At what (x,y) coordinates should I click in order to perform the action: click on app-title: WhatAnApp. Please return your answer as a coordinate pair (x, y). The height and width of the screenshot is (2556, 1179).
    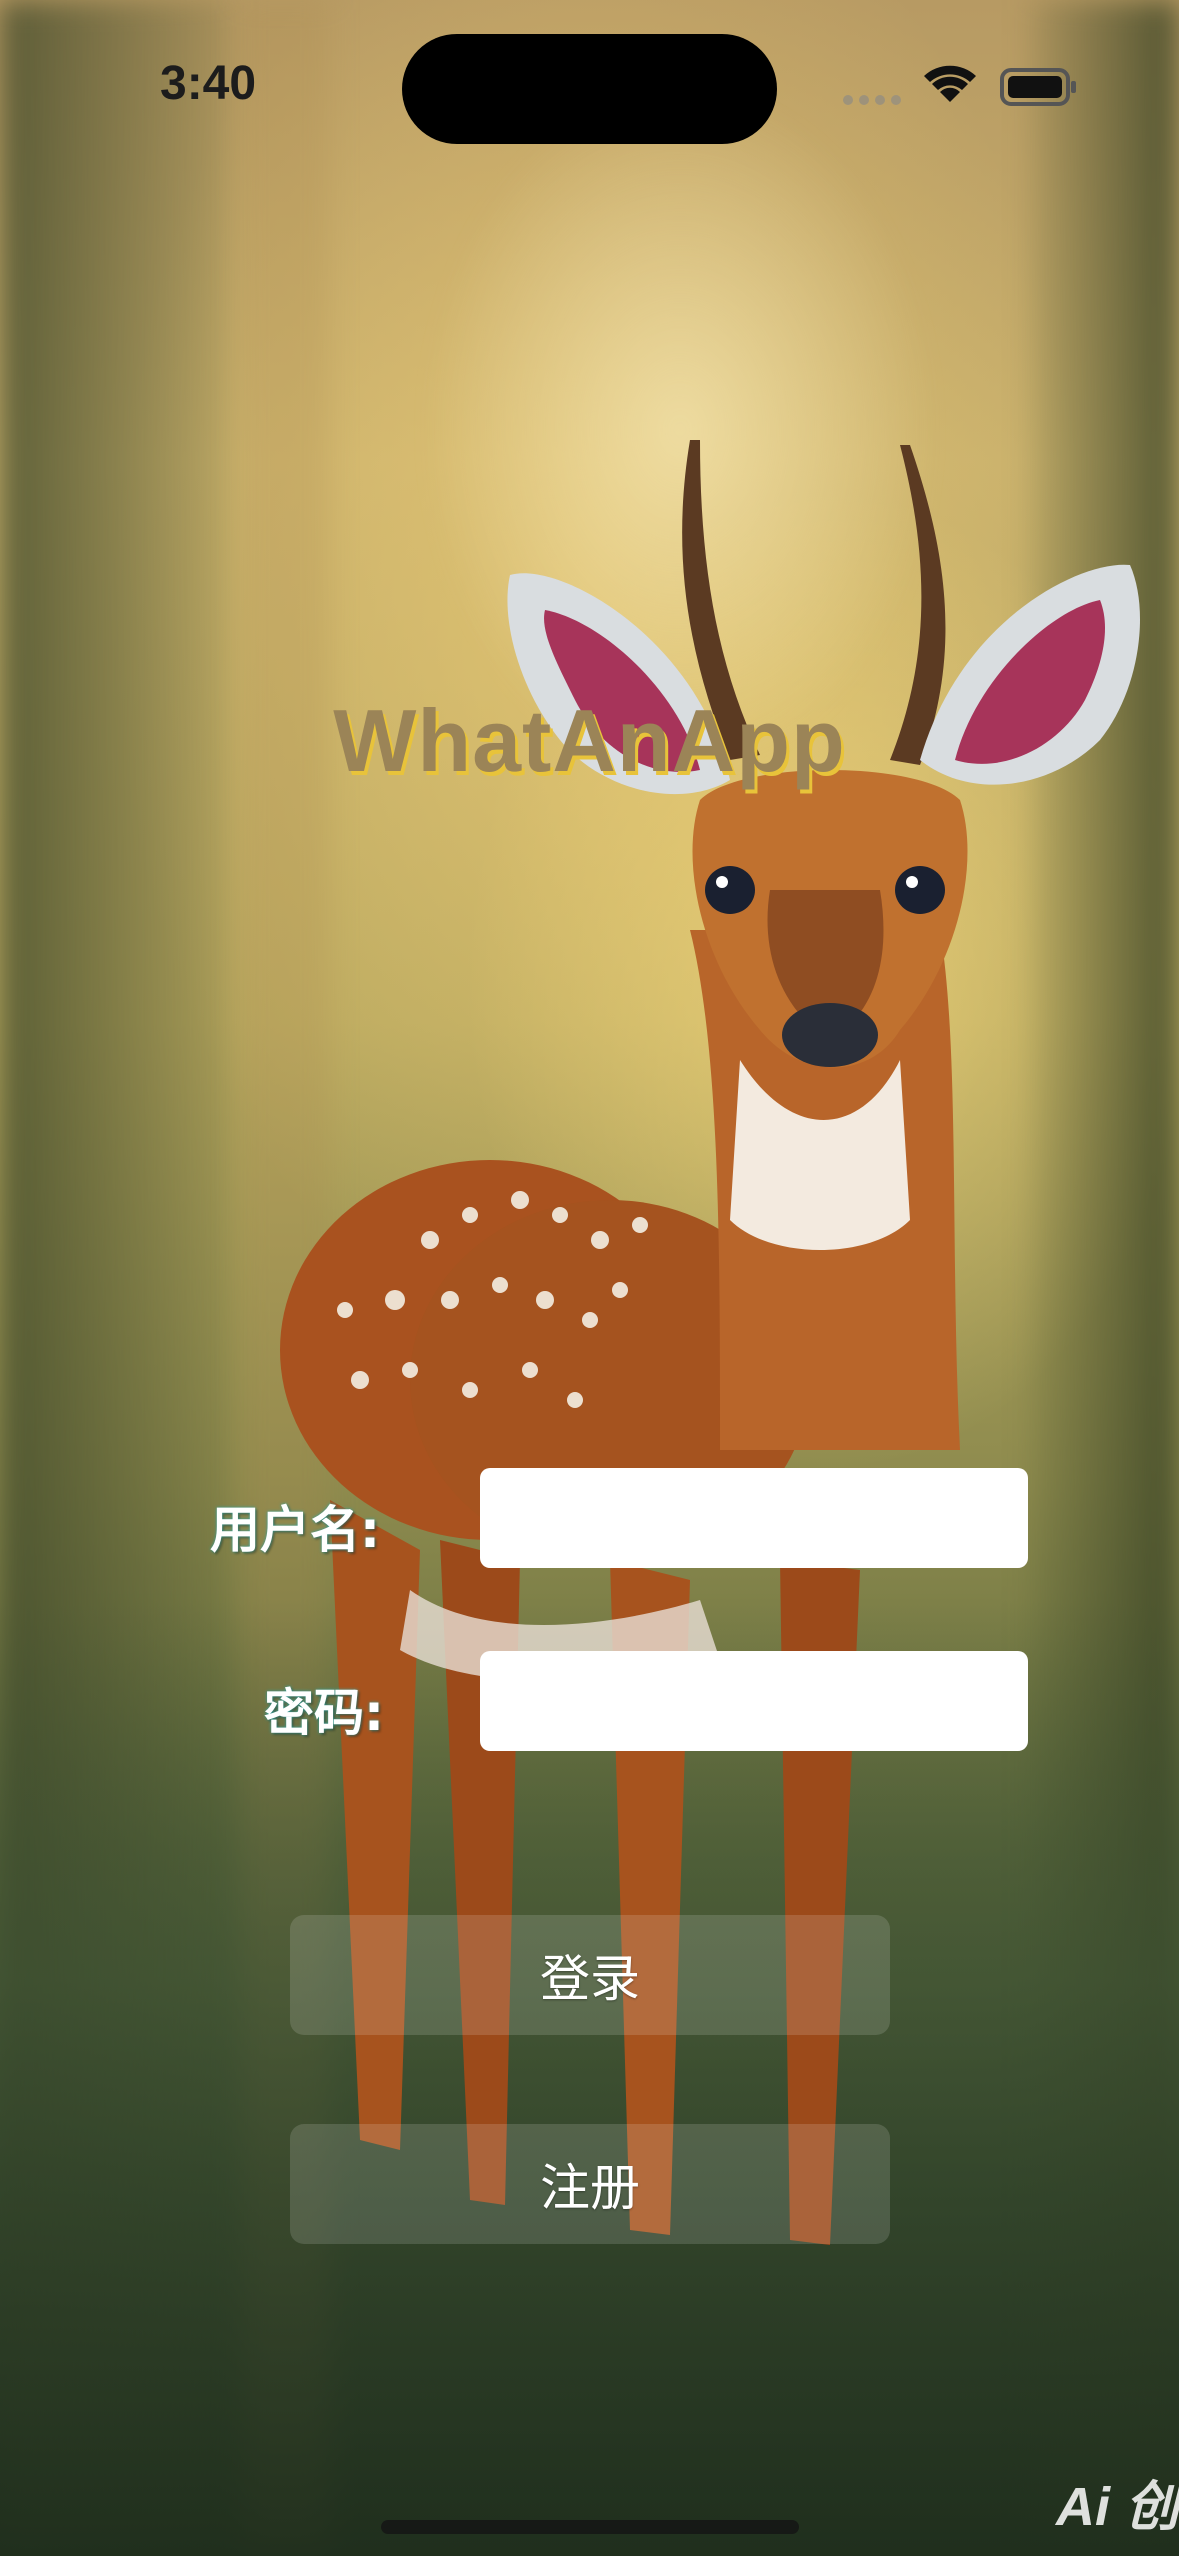
    Looking at the image, I should click on (589, 740).